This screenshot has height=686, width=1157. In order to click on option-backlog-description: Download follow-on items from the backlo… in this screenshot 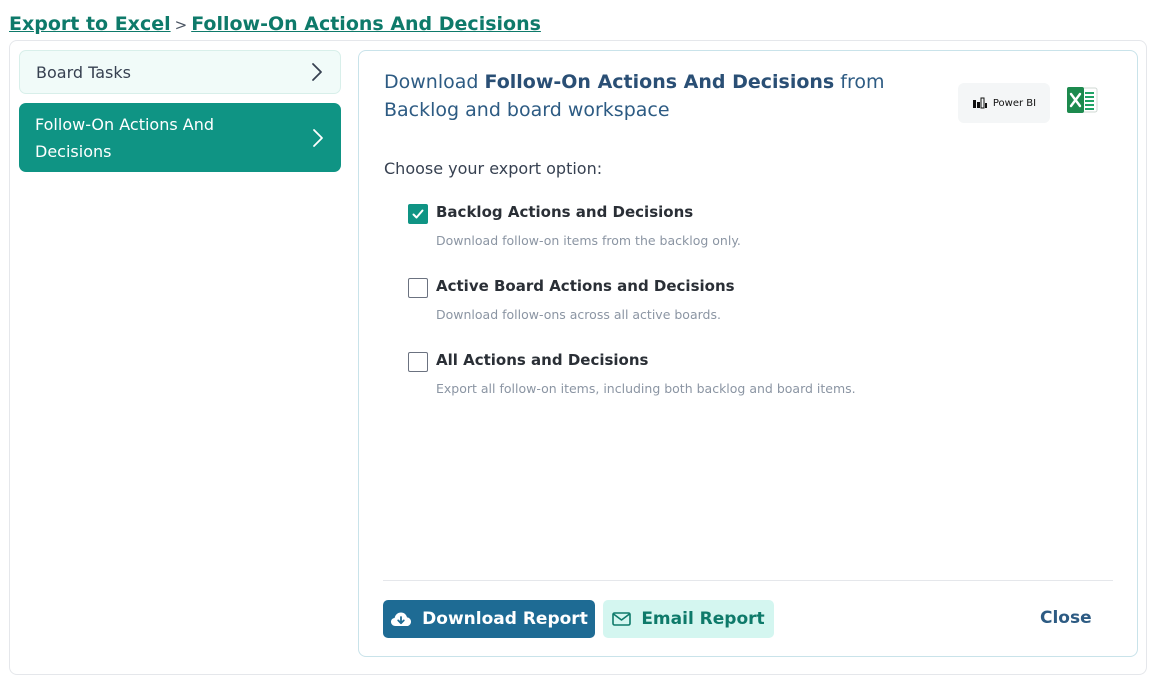, I will do `click(588, 240)`.